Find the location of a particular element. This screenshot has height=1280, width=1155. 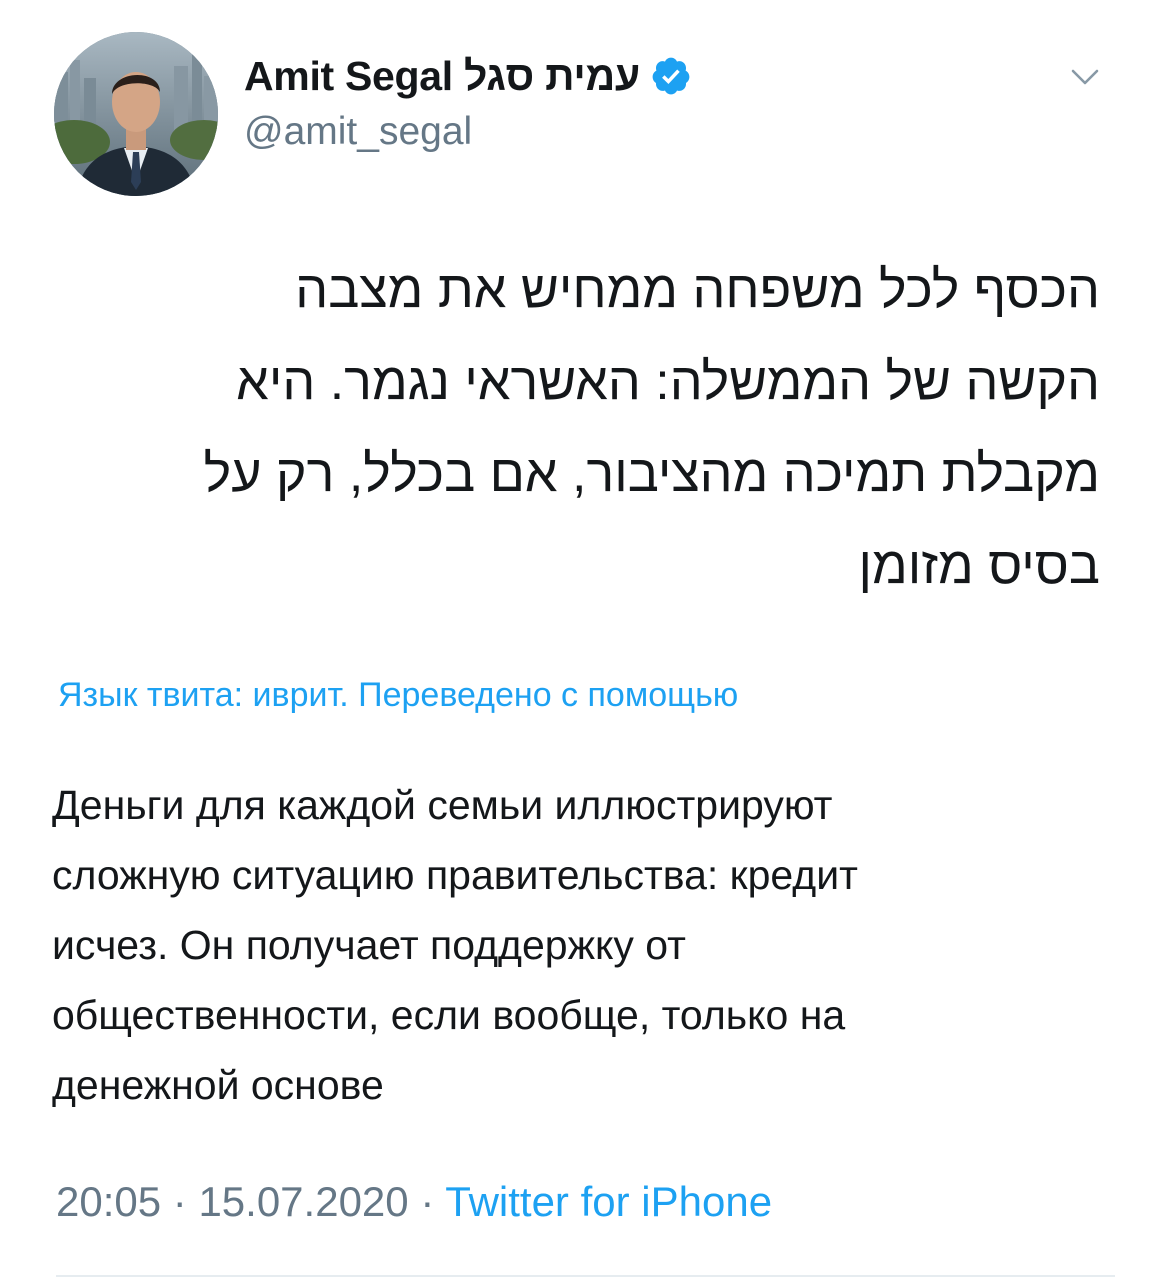

translated-text-line: Деньги для каждой семьи иллюстрируют is located at coordinates (442, 805).